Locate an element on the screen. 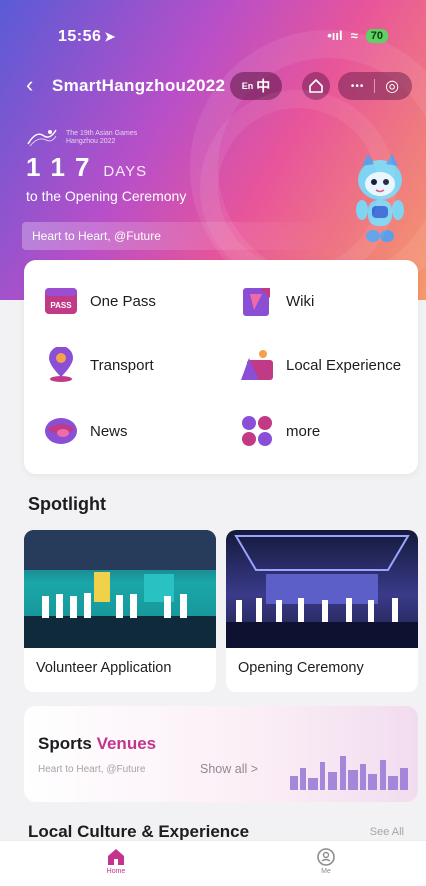 The image size is (426, 886). service-news: News is located at coordinates (85, 431).